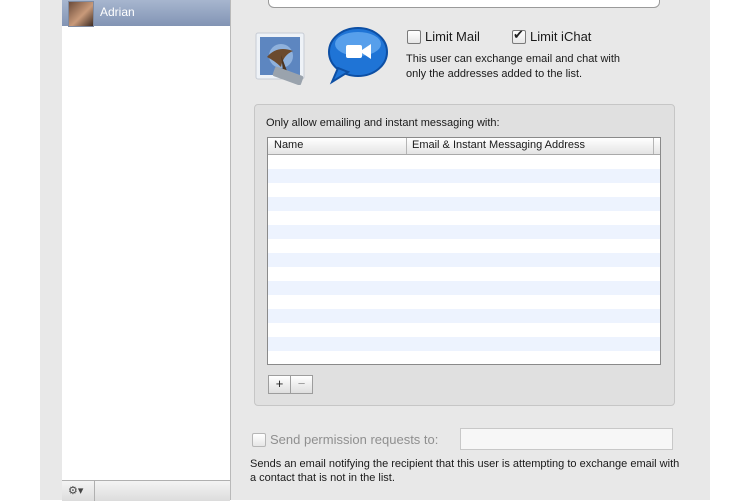 The image size is (750, 501). What do you see at coordinates (354, 440) in the screenshot?
I see `permission-label: Send permission requests to:` at bounding box center [354, 440].